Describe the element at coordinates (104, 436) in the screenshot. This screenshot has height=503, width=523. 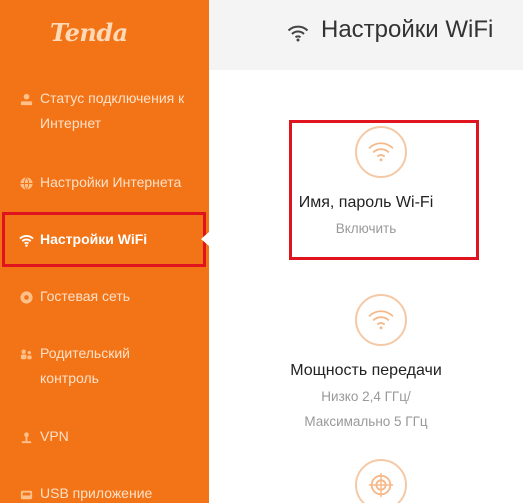
I see `sidebar-item-vpn: VPN` at that location.